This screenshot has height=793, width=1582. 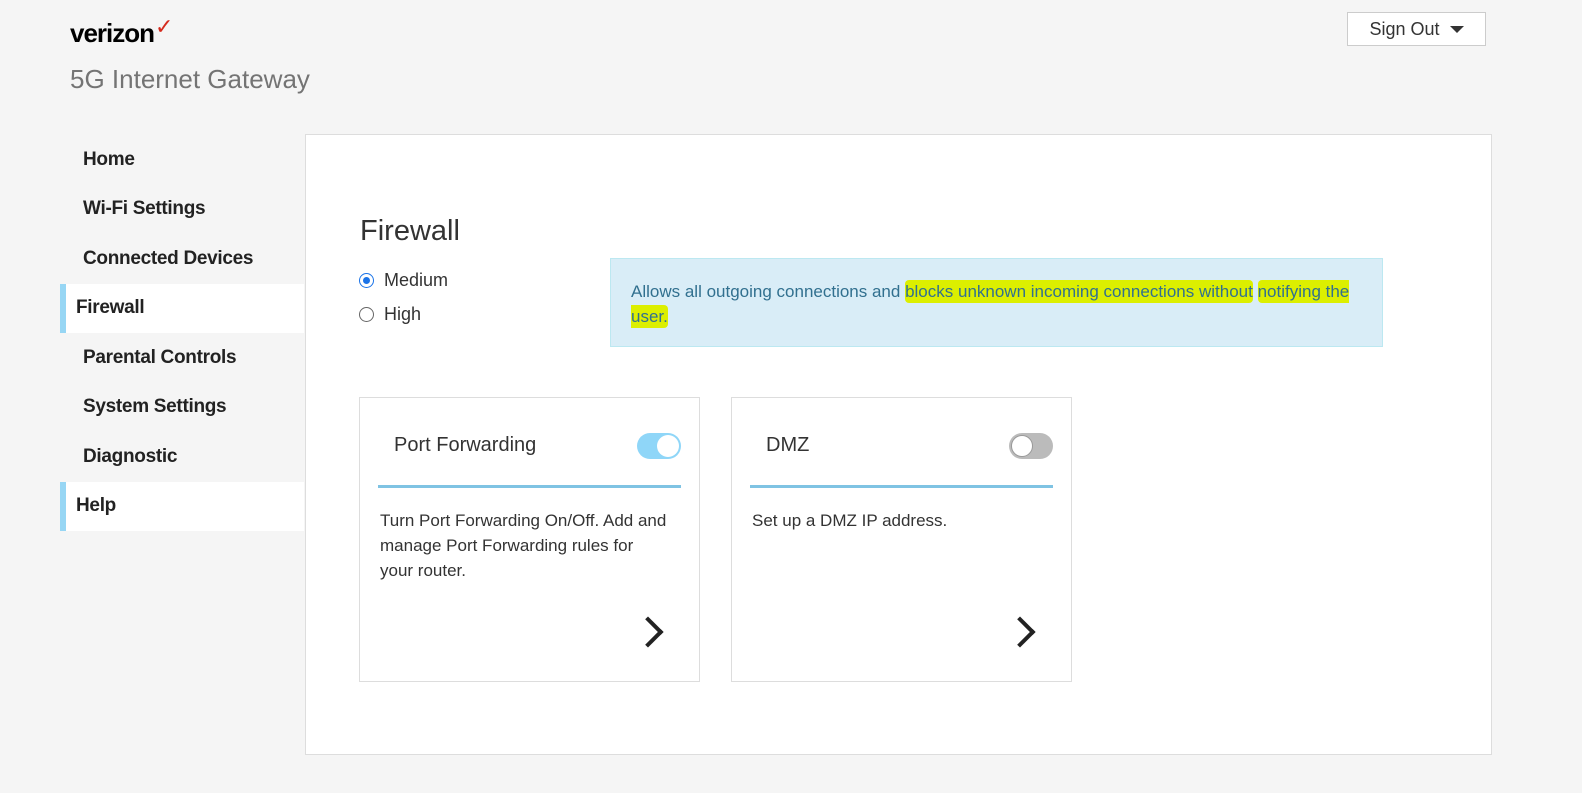 I want to click on verizon-logo: verizon✓, so click(x=121, y=31).